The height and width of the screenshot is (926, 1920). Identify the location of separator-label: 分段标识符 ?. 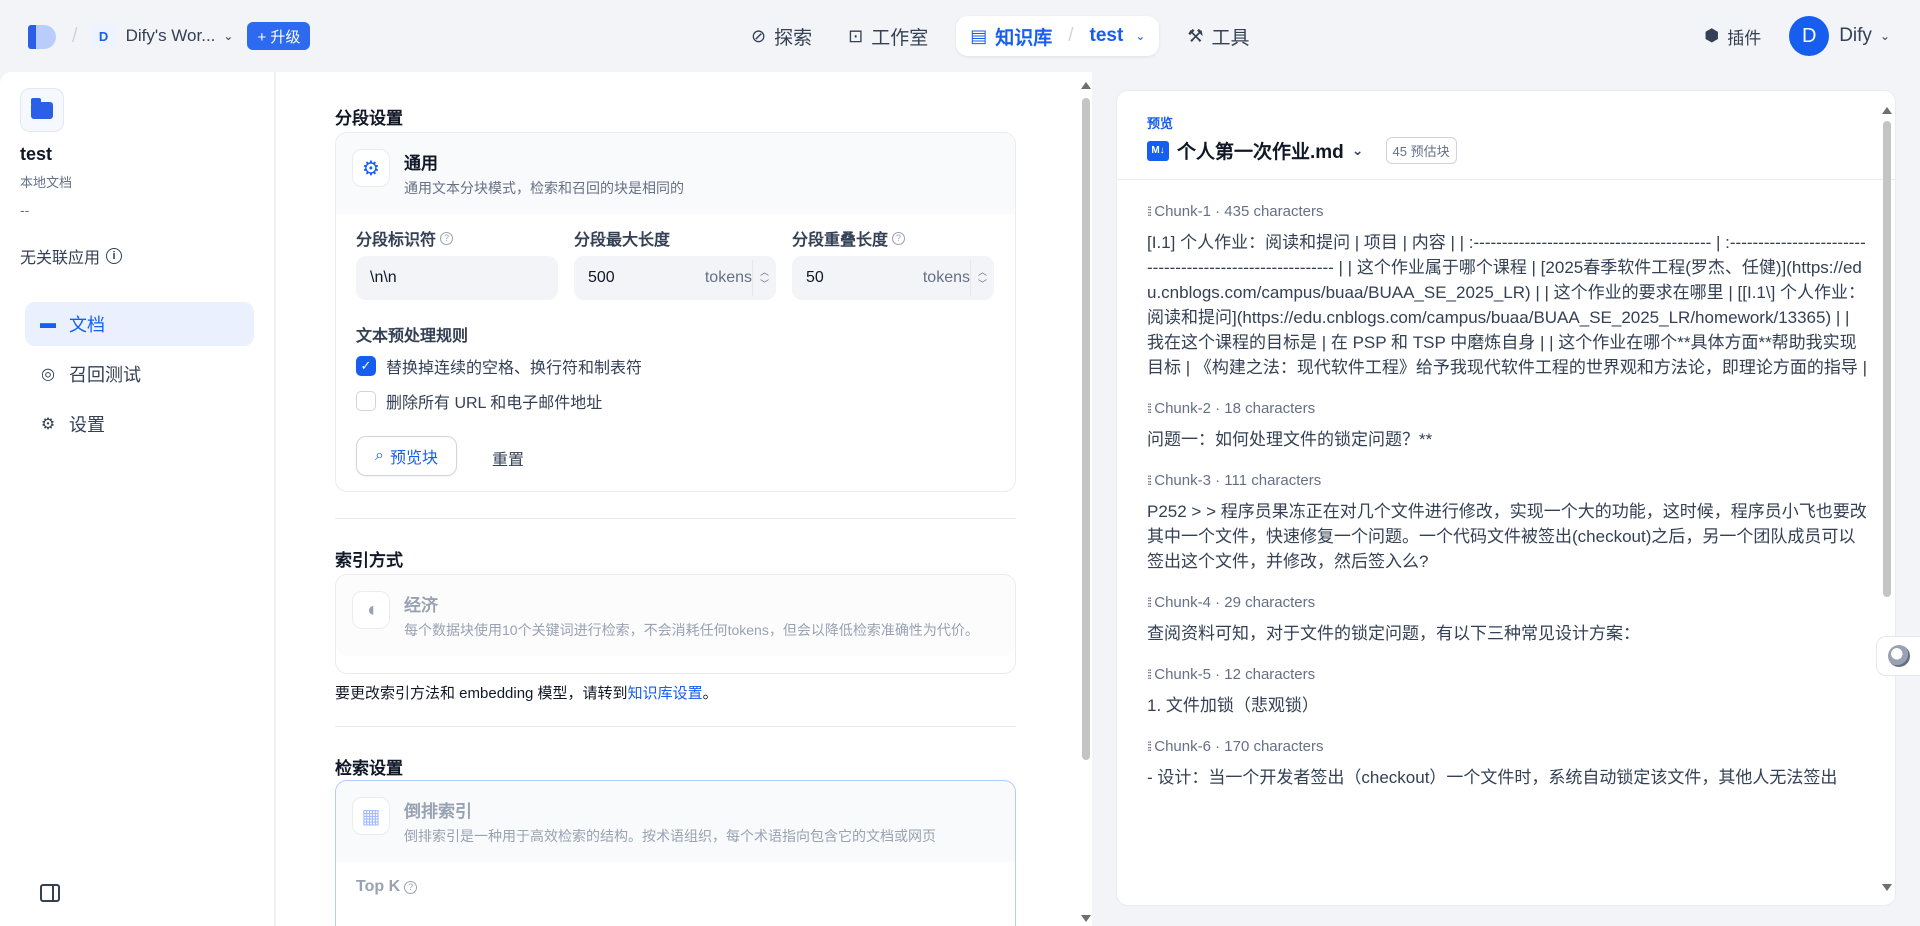
(405, 238).